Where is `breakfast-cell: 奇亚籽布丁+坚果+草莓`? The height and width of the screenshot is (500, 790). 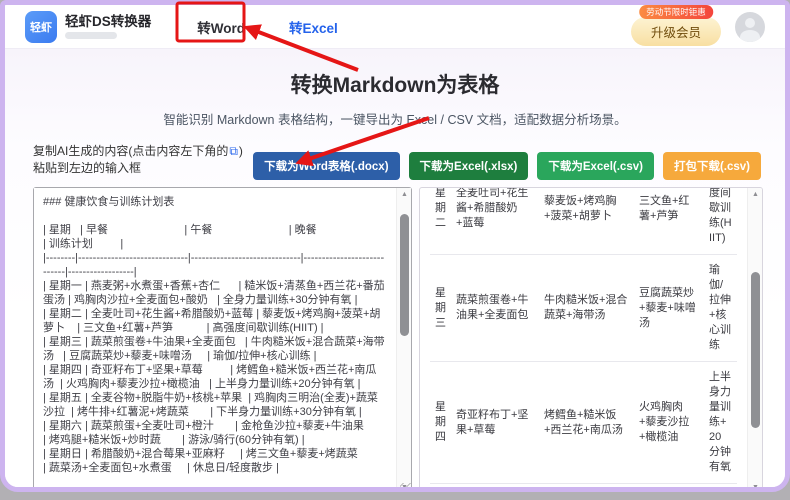
breakfast-cell: 奇亚籽布丁+坚果+草莓 is located at coordinates (495, 422).